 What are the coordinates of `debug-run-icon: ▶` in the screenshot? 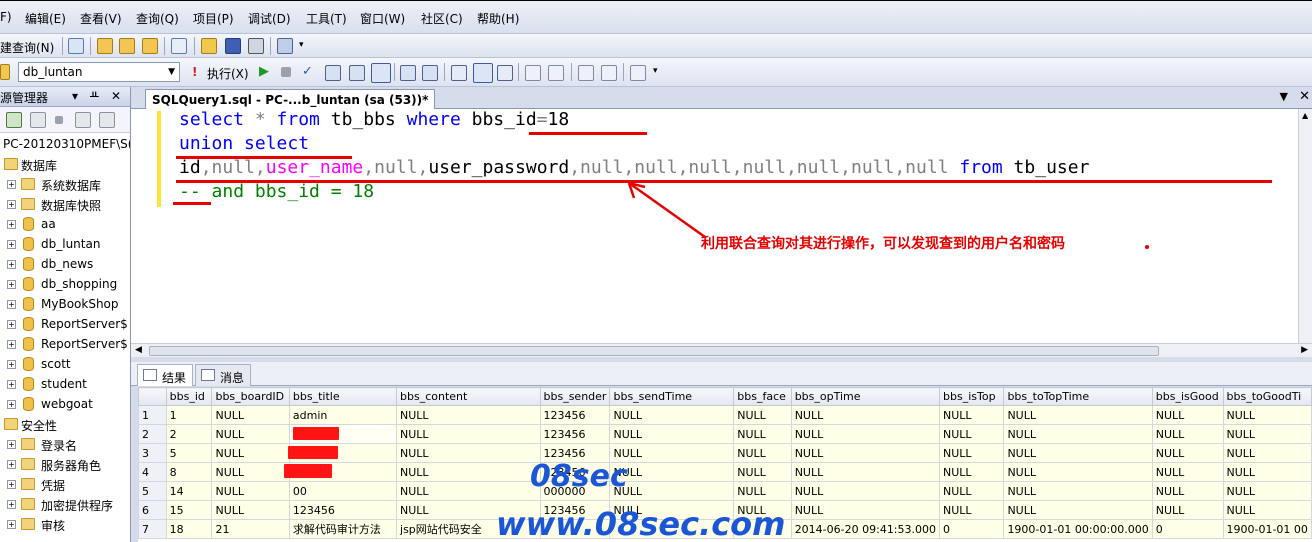 It's located at (264, 71).